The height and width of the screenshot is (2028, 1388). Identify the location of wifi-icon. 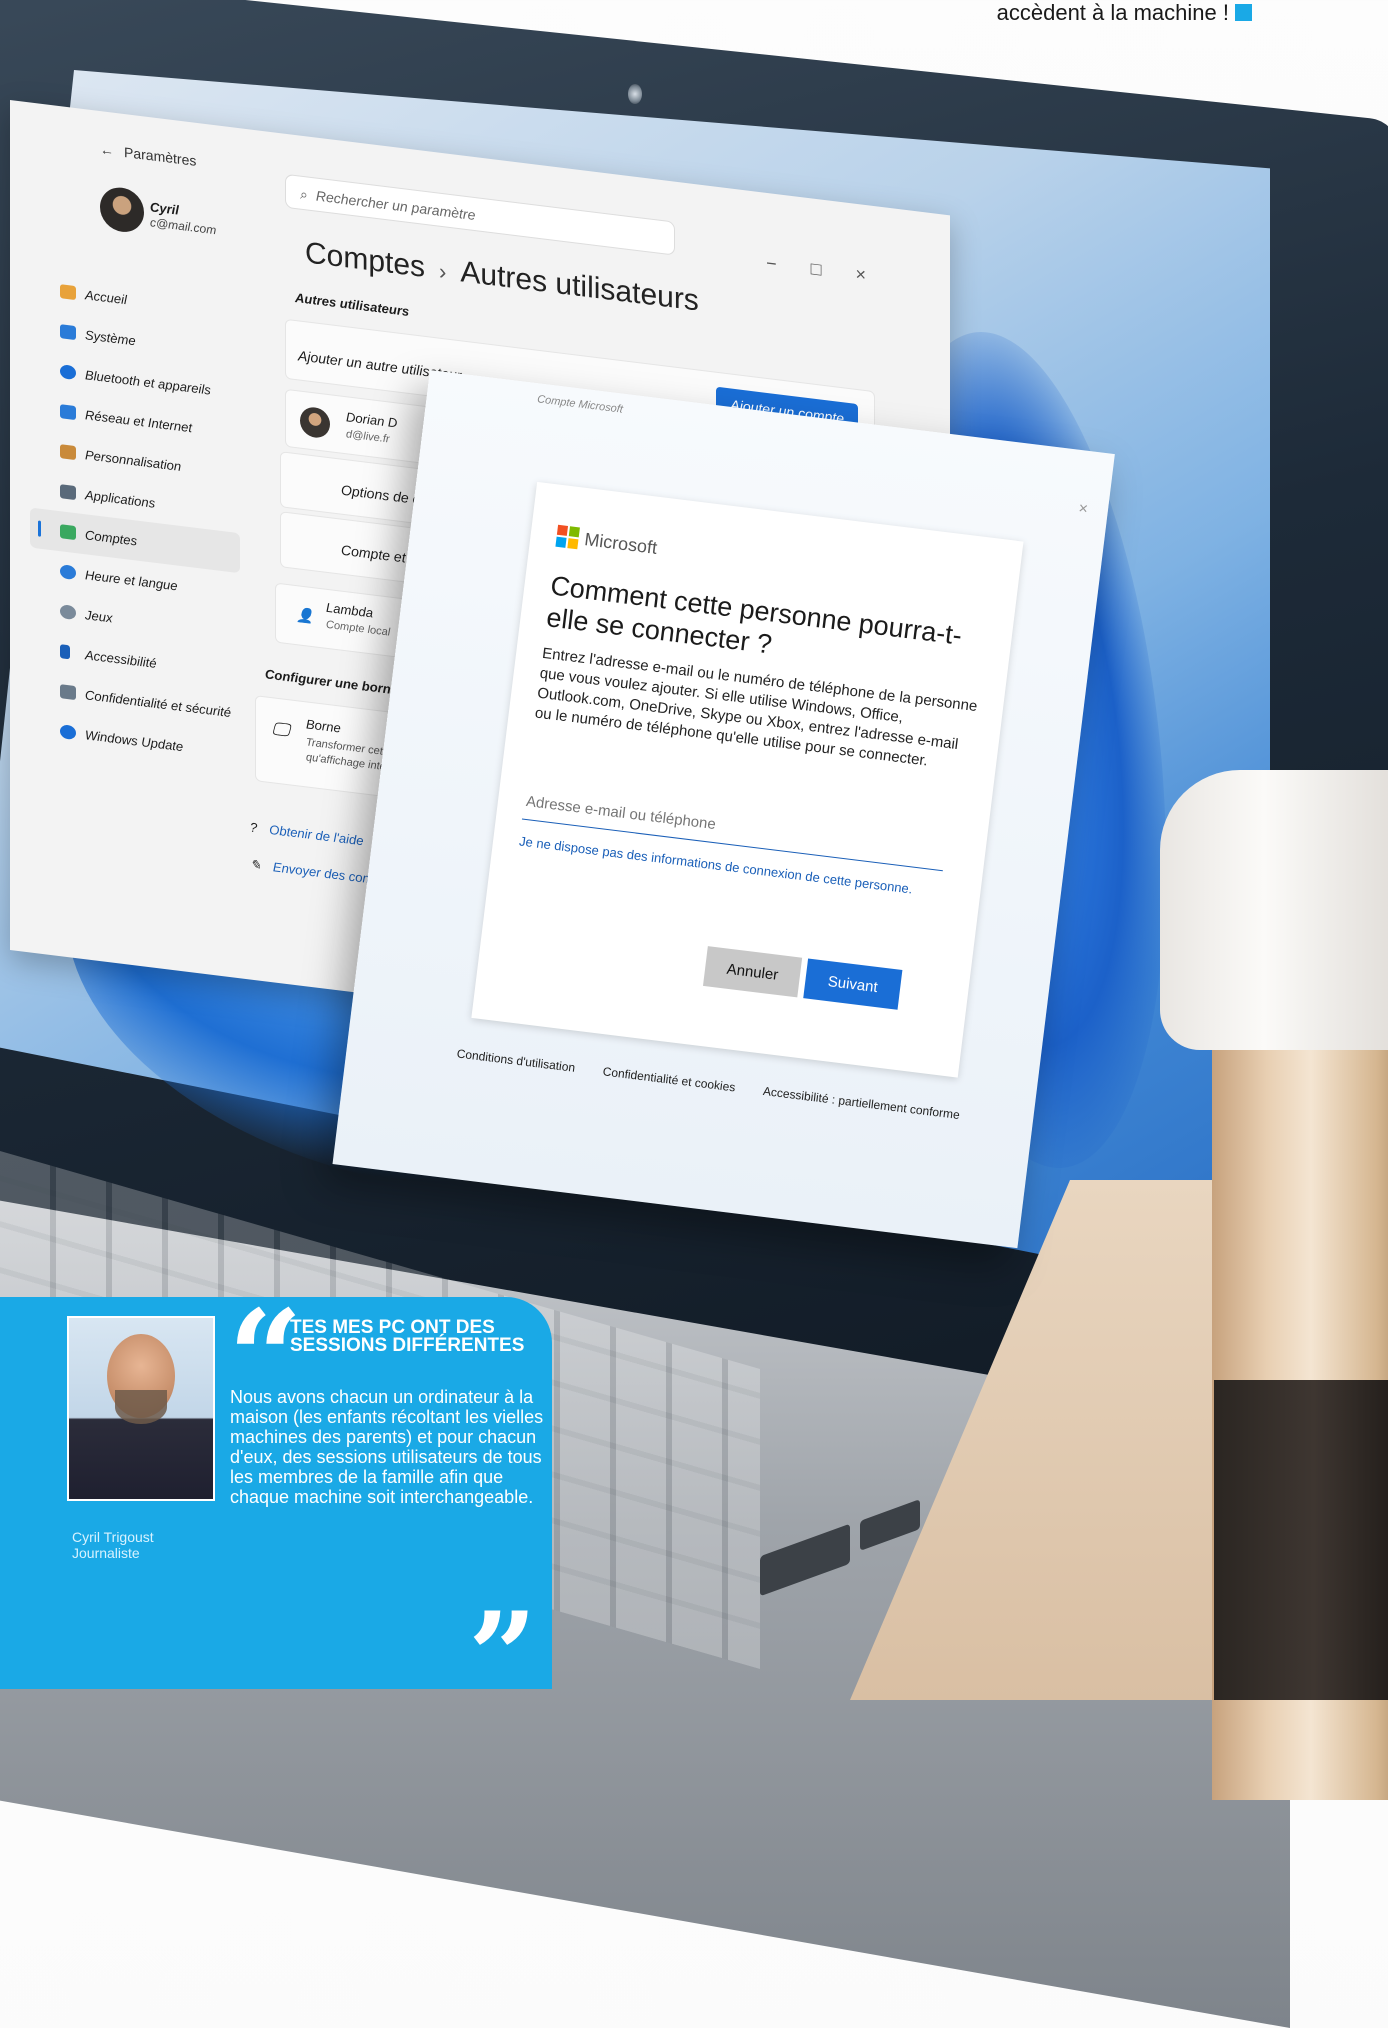
(68, 412).